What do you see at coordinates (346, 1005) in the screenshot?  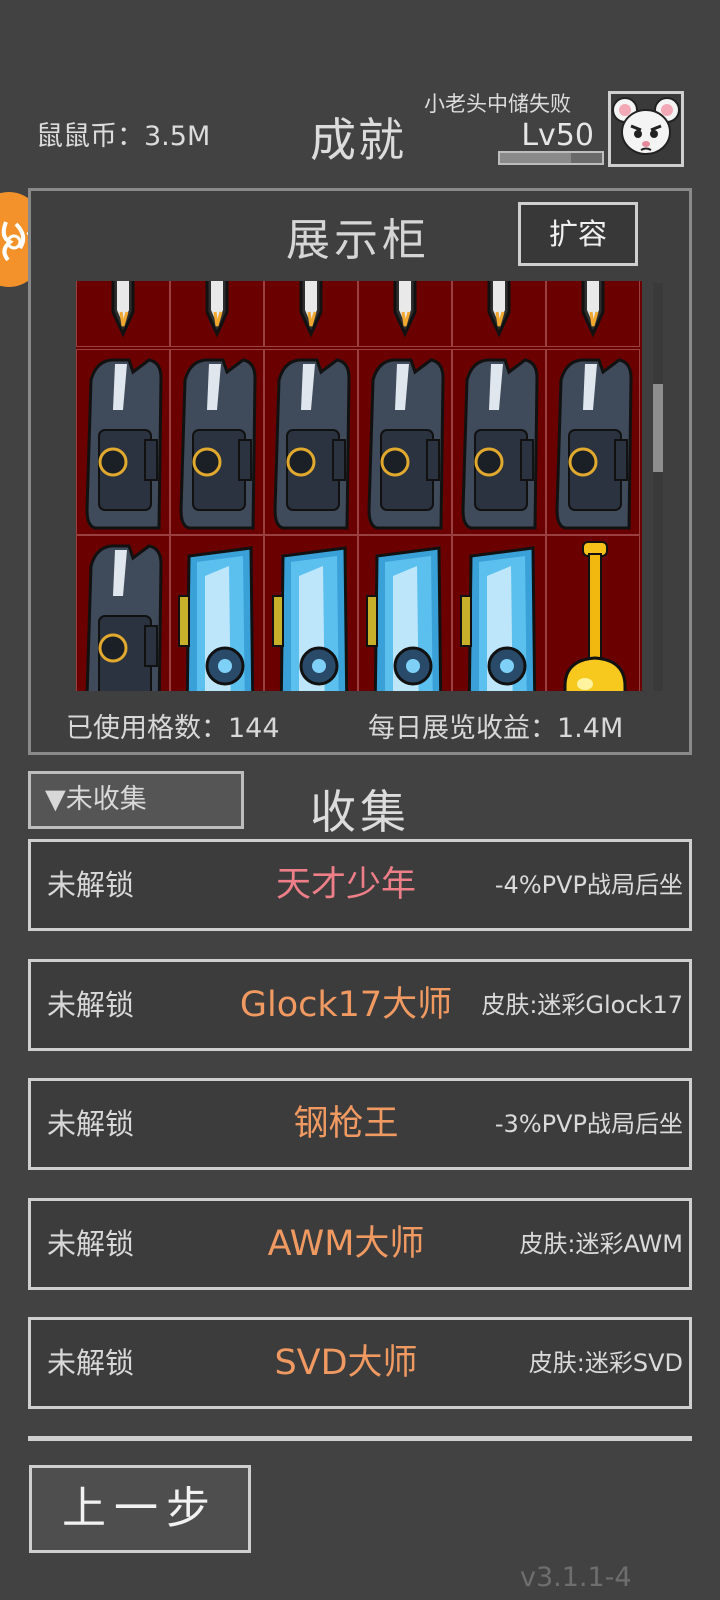 I see `achievement-name: Glock17大师` at bounding box center [346, 1005].